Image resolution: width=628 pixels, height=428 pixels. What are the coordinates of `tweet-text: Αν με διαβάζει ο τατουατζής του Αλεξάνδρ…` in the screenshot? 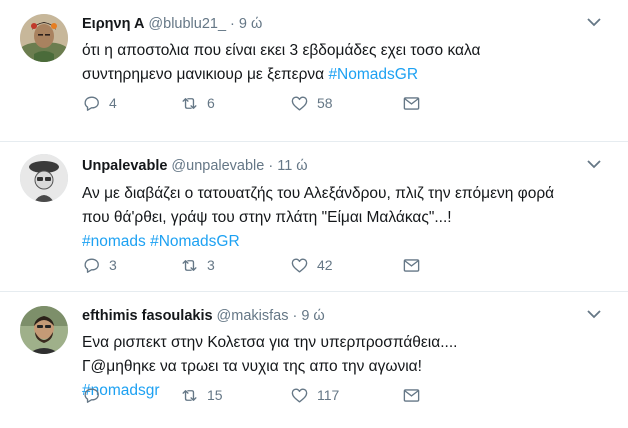 It's located at (345, 218).